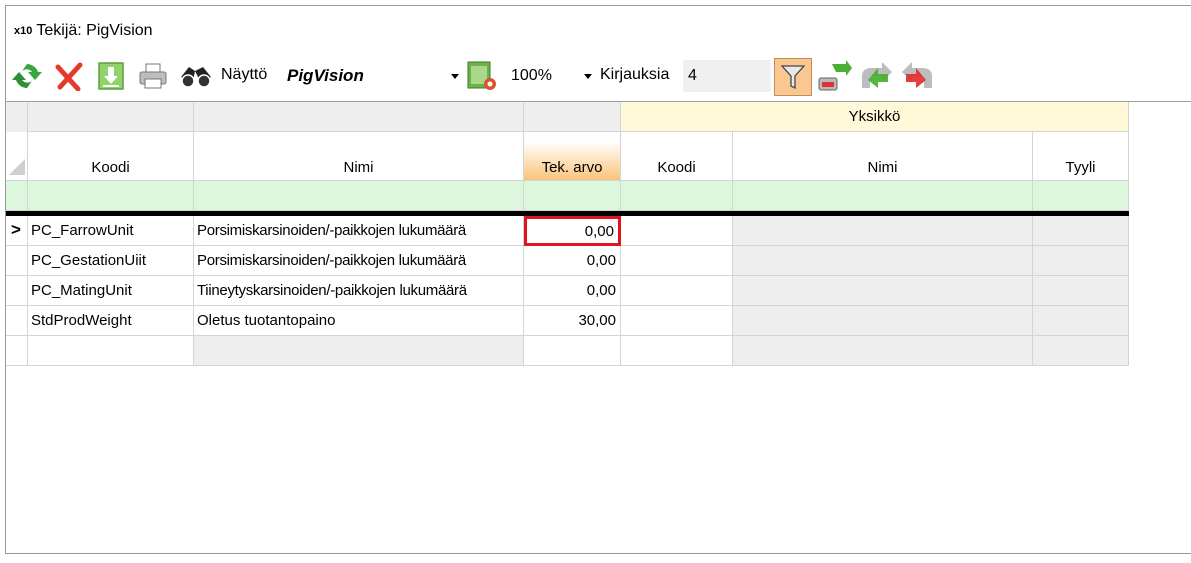  What do you see at coordinates (111, 351) in the screenshot?
I see `new-row-cell-code` at bounding box center [111, 351].